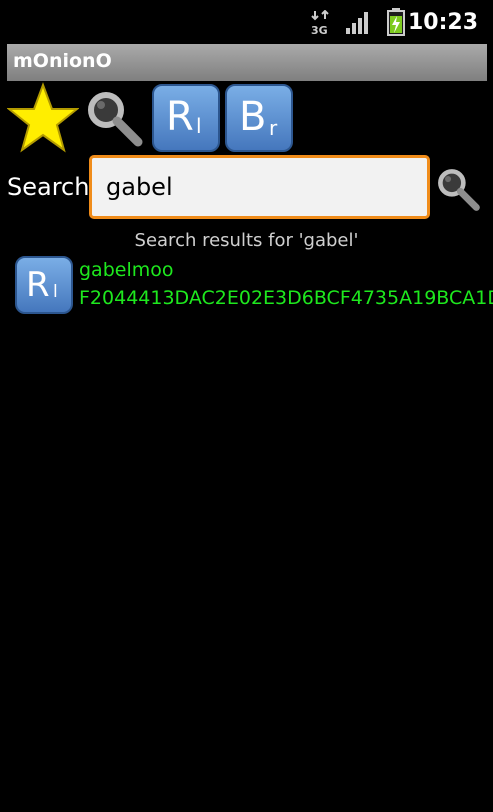 This screenshot has width=493, height=812. I want to click on relay-tile-button: R l, so click(186, 118).